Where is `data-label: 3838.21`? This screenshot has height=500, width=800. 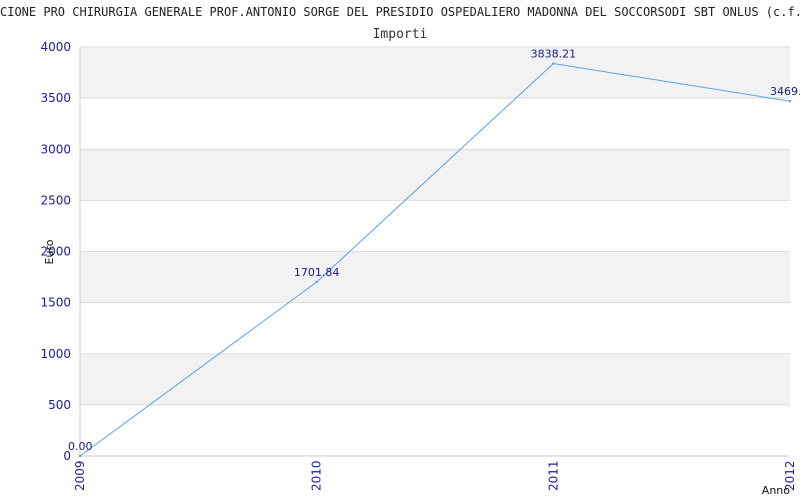 data-label: 3838.21 is located at coordinates (554, 54).